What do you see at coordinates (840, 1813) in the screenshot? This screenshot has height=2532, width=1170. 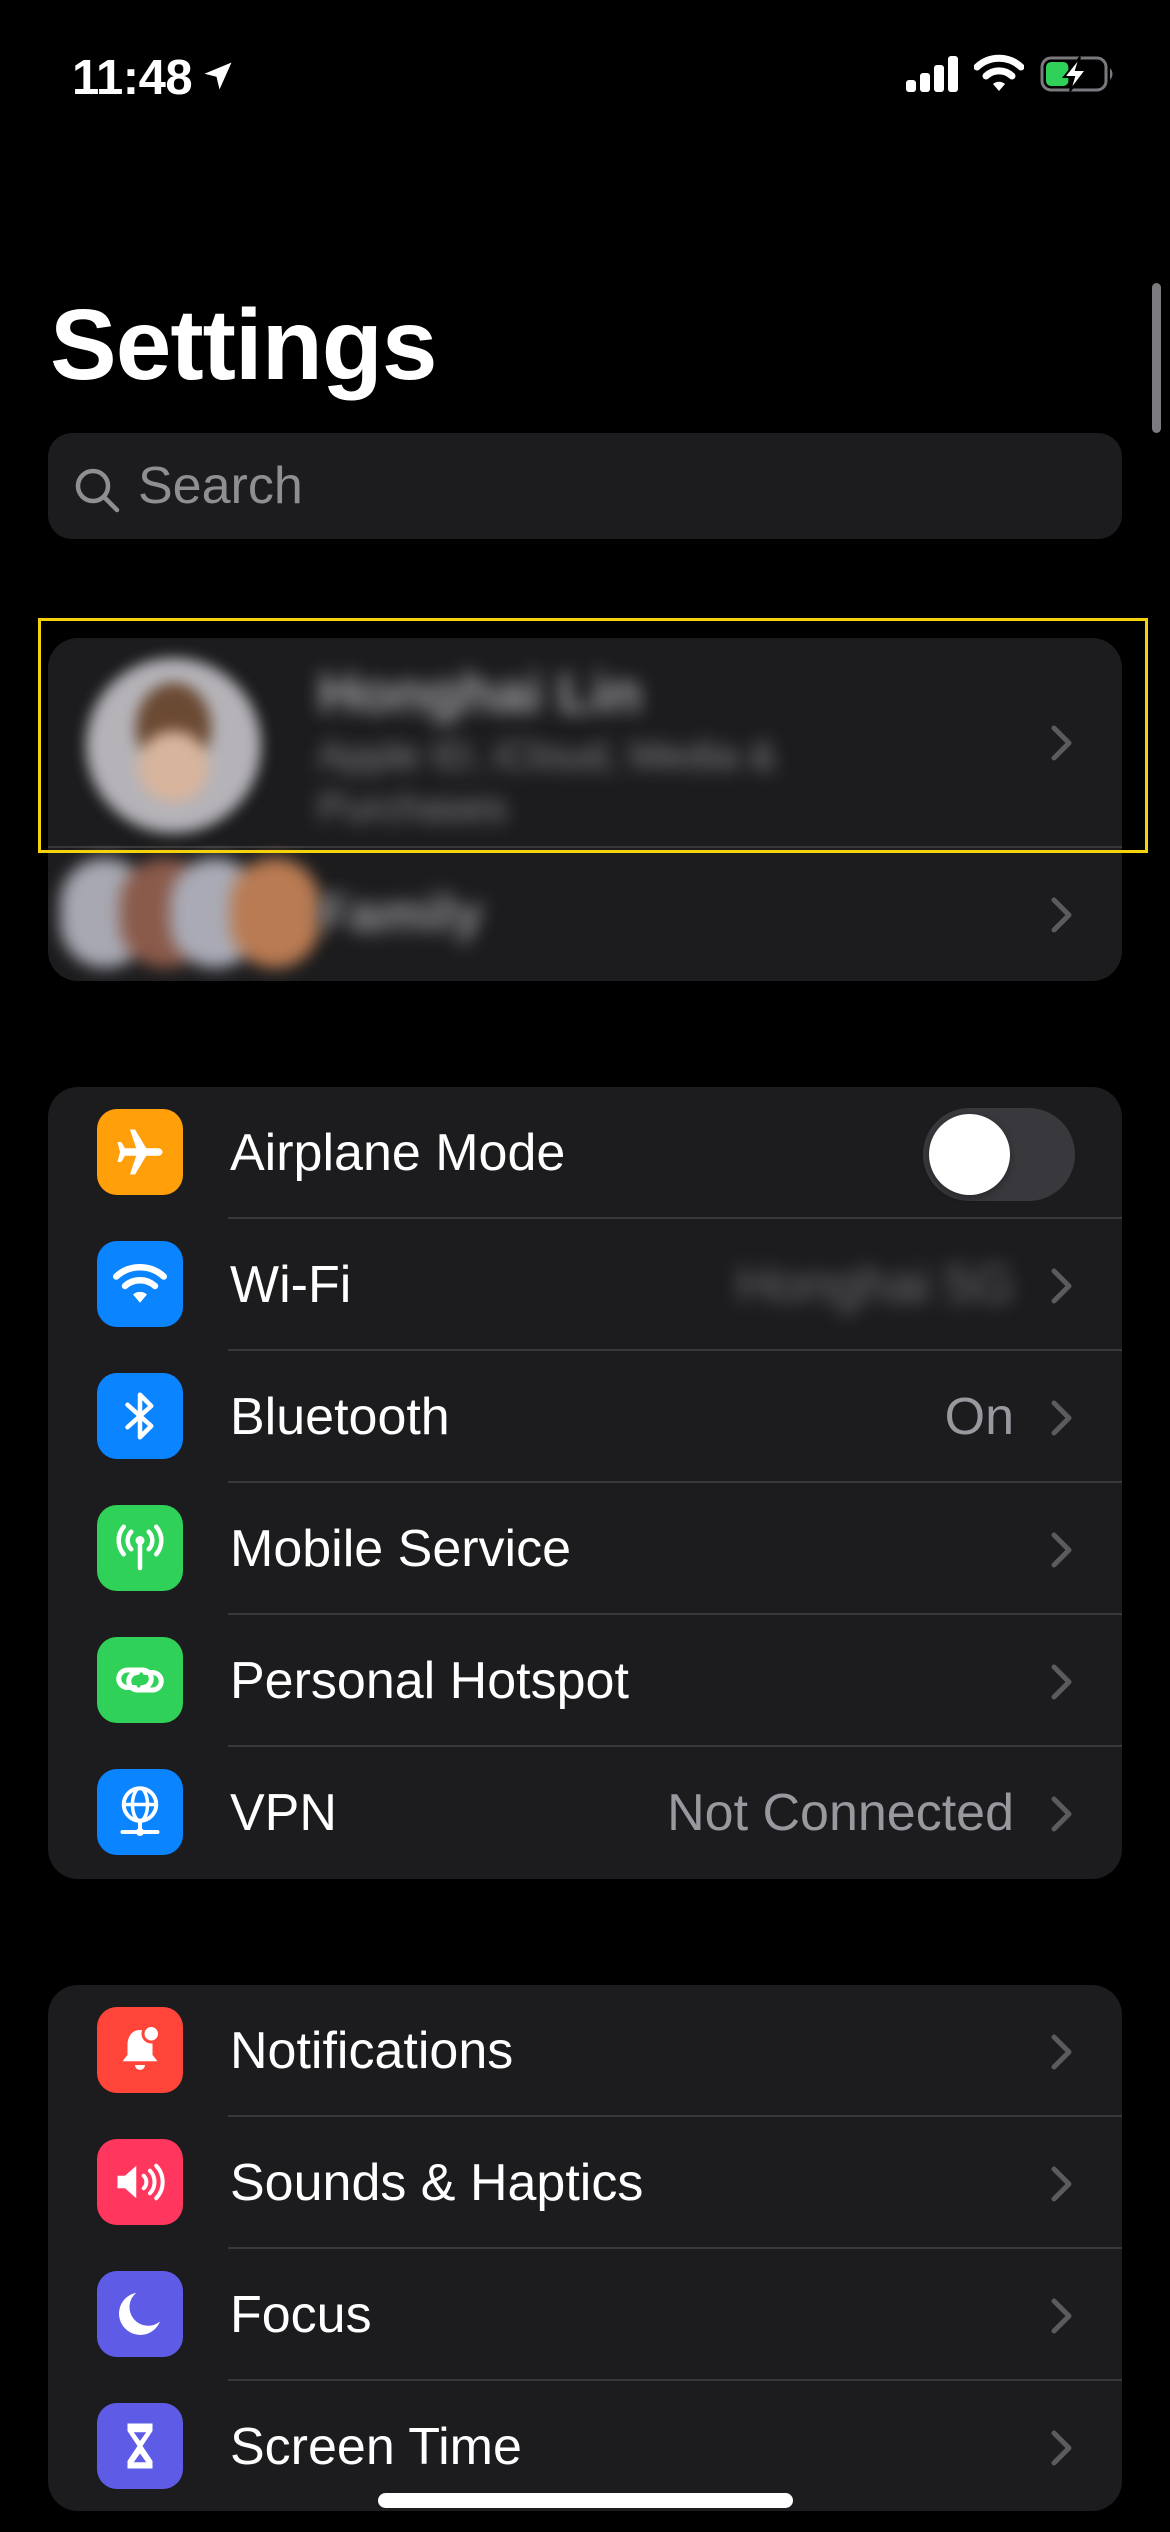 I see `vpn-status-value: Not Connected` at bounding box center [840, 1813].